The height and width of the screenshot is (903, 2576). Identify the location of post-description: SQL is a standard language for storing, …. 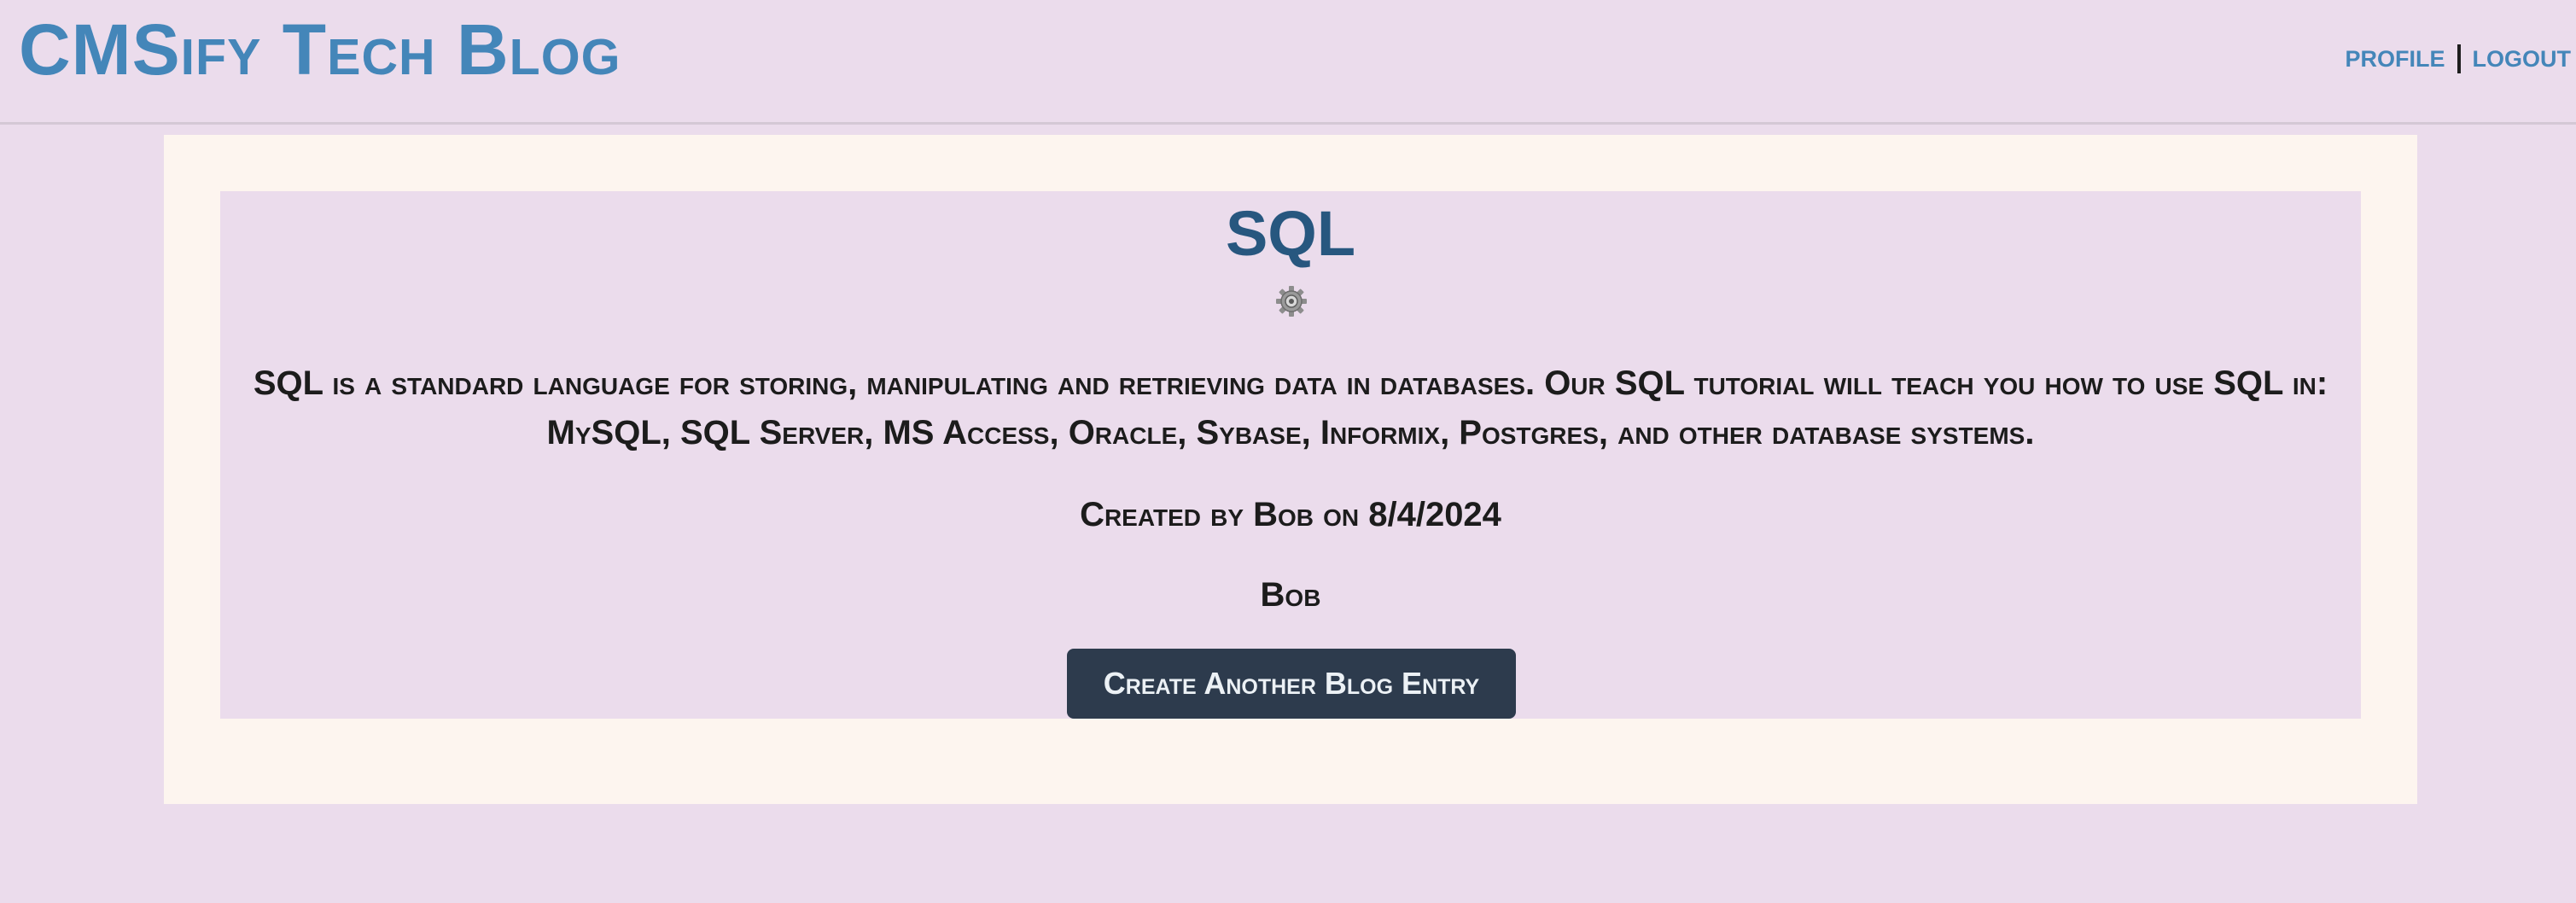
(1290, 408).